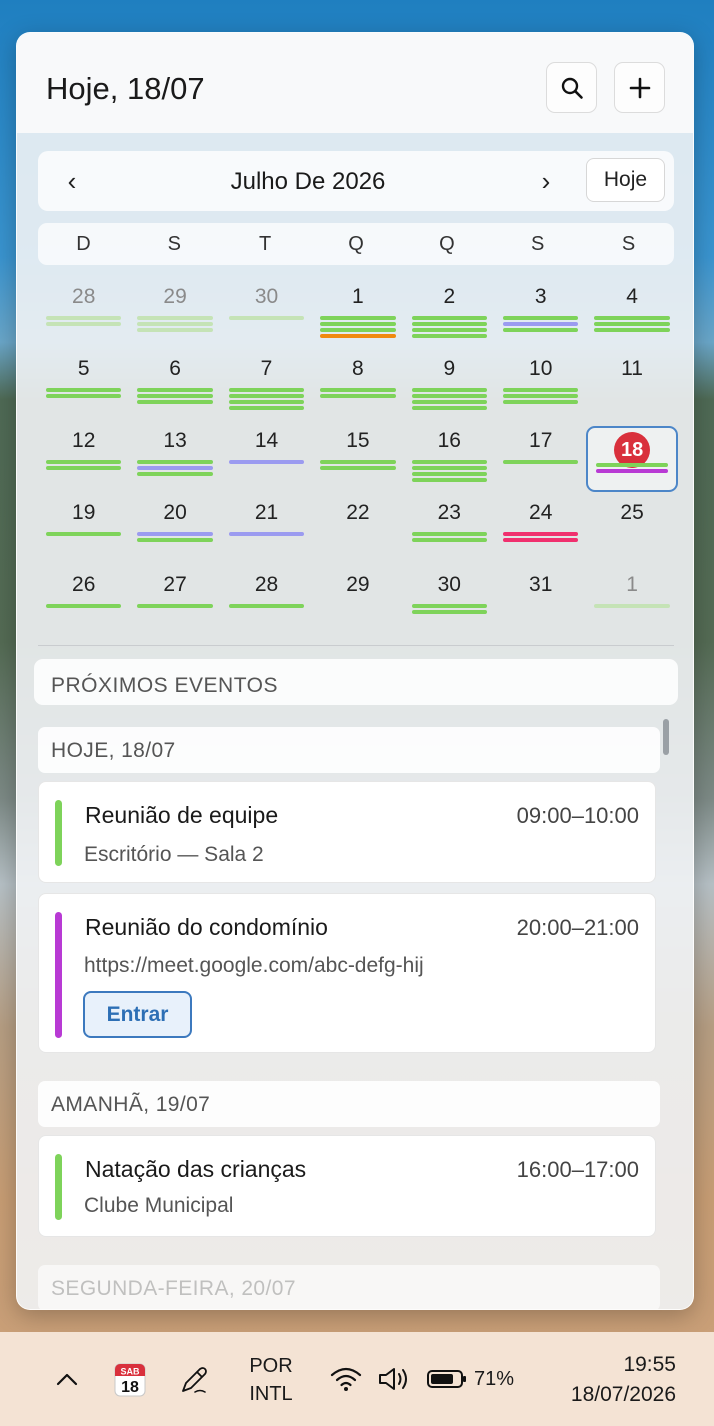  Describe the element at coordinates (541, 584) in the screenshot. I see `day-number: 31` at that location.